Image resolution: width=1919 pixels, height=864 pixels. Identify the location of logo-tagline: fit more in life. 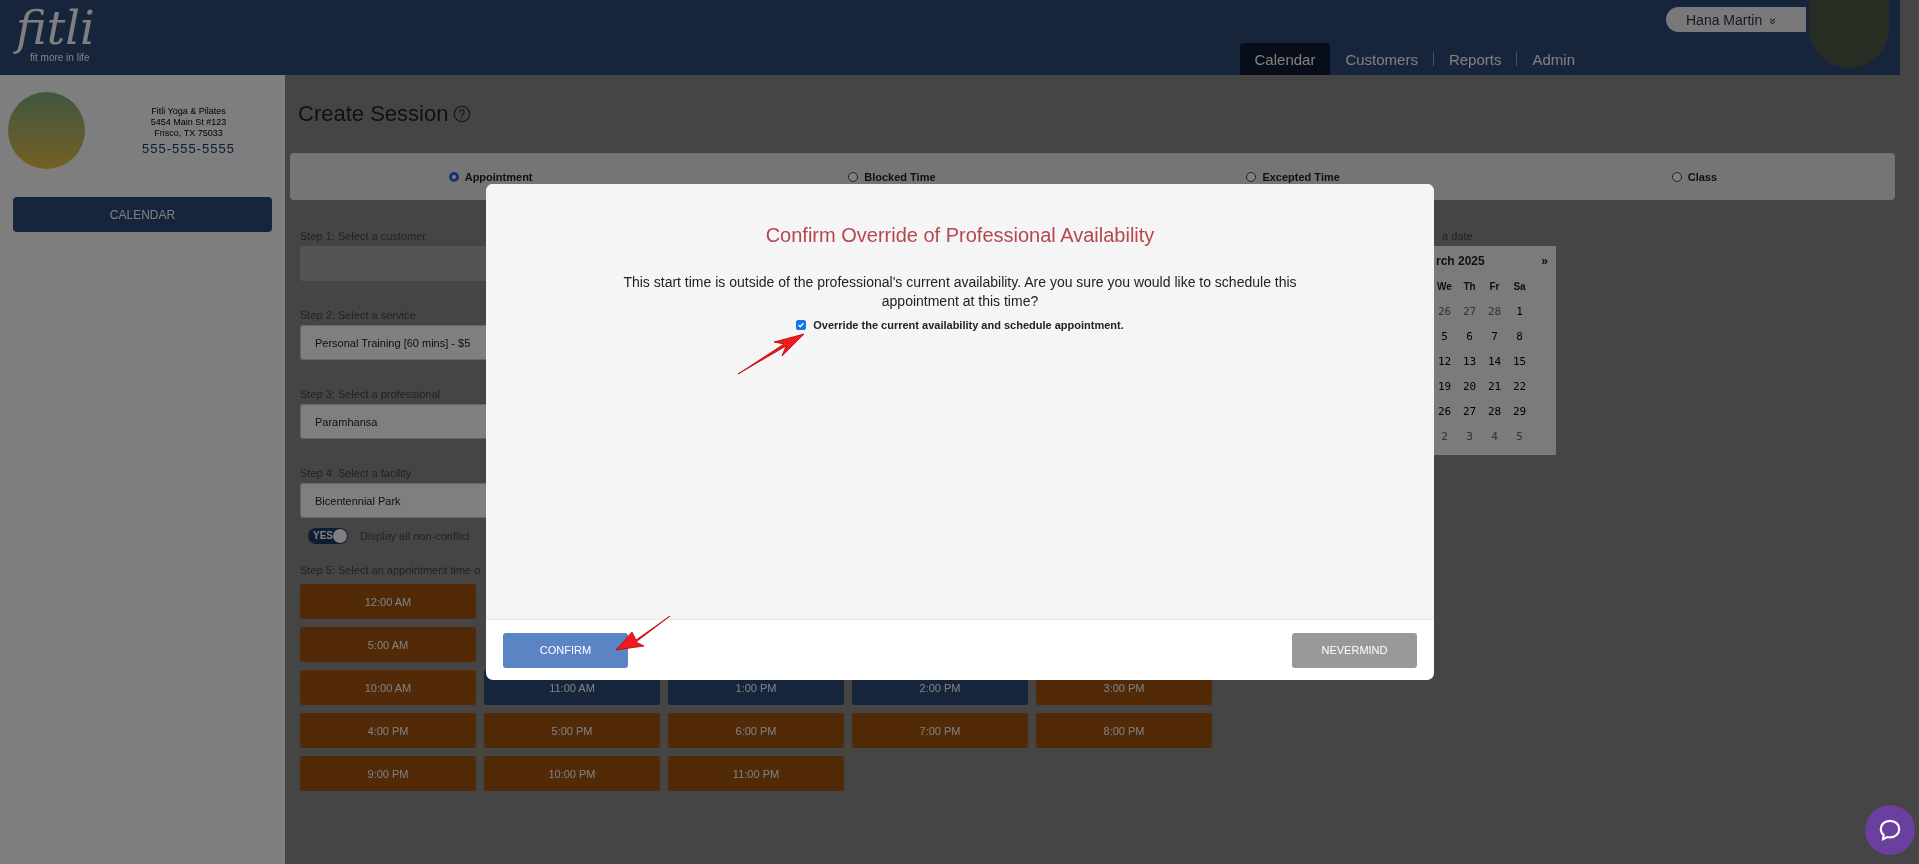
(60, 57).